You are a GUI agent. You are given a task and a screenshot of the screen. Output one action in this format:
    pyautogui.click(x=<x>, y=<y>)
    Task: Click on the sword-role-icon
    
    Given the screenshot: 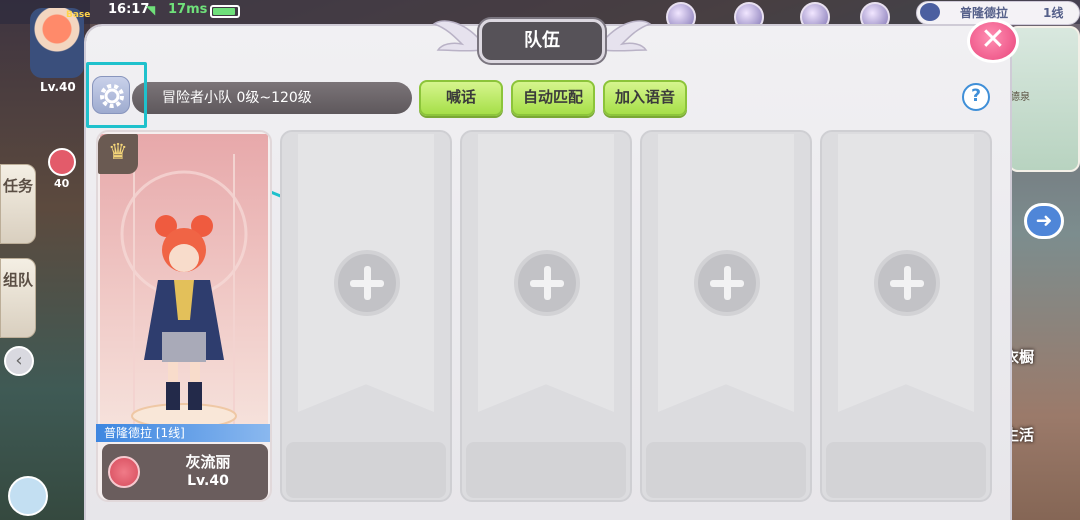 What is the action you would take?
    pyautogui.click(x=124, y=472)
    